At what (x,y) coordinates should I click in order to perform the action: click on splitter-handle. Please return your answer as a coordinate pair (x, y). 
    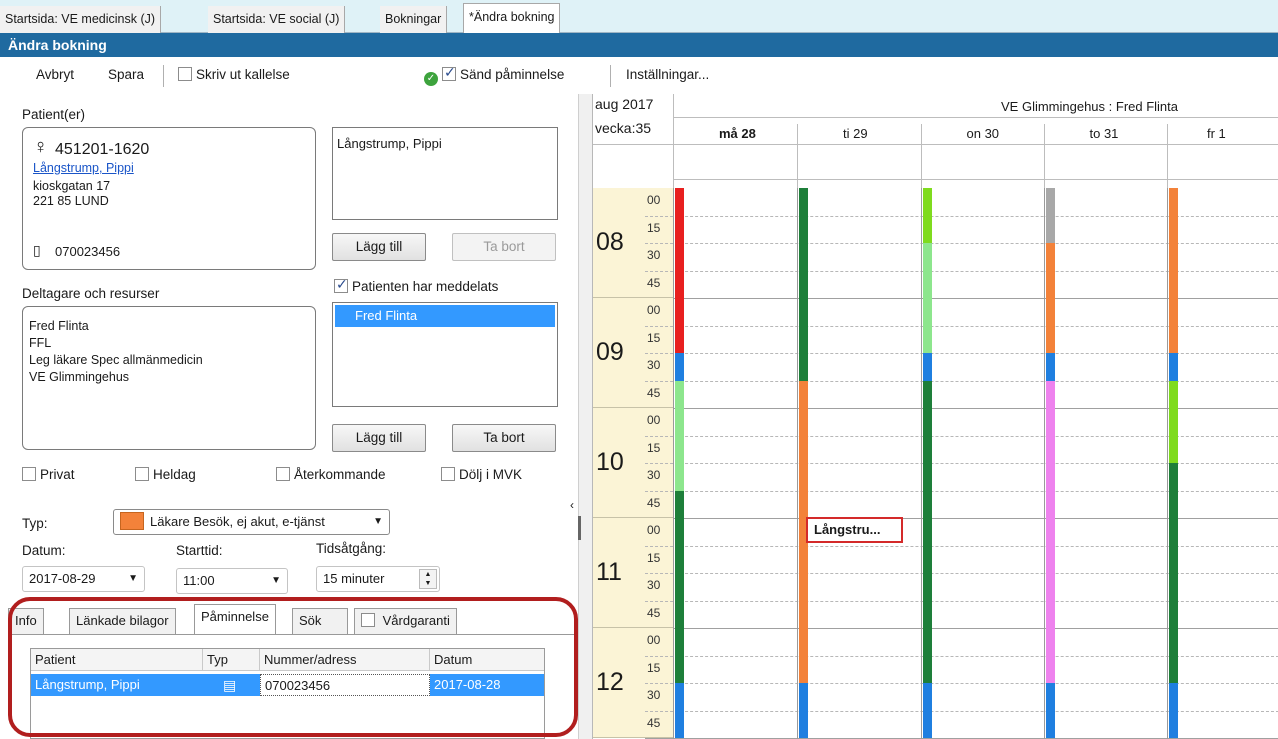
    Looking at the image, I should click on (579, 528).